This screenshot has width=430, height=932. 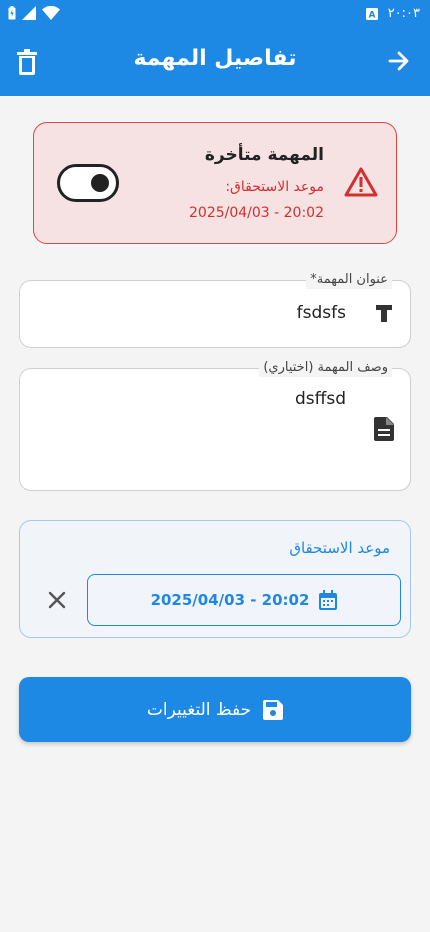 What do you see at coordinates (256, 213) in the screenshot?
I see `overdue-due-value: 2025/04/03 - 20:02` at bounding box center [256, 213].